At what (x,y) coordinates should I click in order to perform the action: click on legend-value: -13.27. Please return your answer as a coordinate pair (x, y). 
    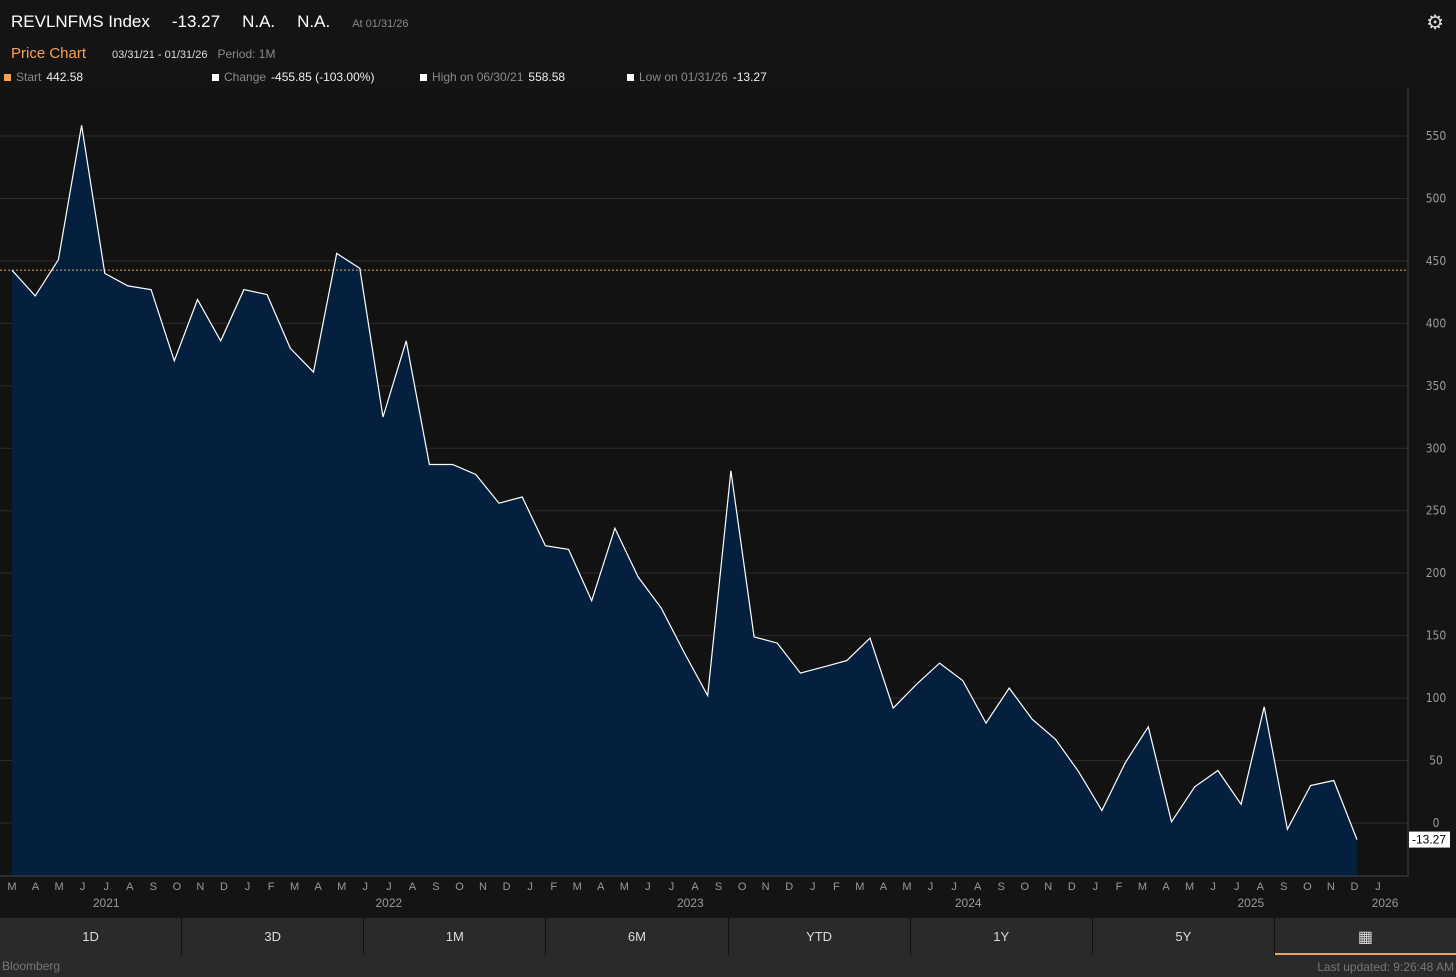
    Looking at the image, I should click on (749, 77).